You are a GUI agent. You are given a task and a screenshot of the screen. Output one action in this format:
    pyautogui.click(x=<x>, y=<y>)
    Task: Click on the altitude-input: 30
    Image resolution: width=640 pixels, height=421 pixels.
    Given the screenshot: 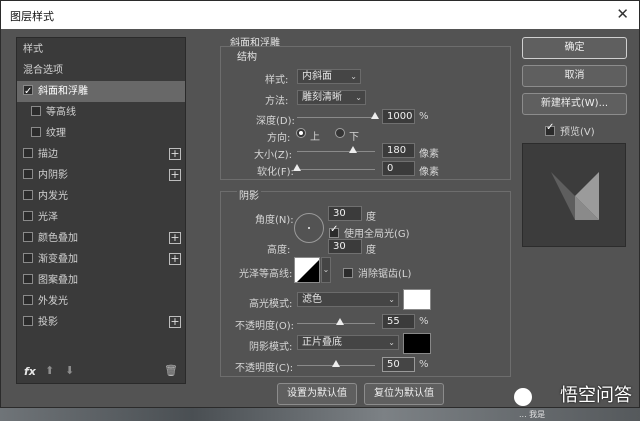 What is the action you would take?
    pyautogui.click(x=345, y=246)
    